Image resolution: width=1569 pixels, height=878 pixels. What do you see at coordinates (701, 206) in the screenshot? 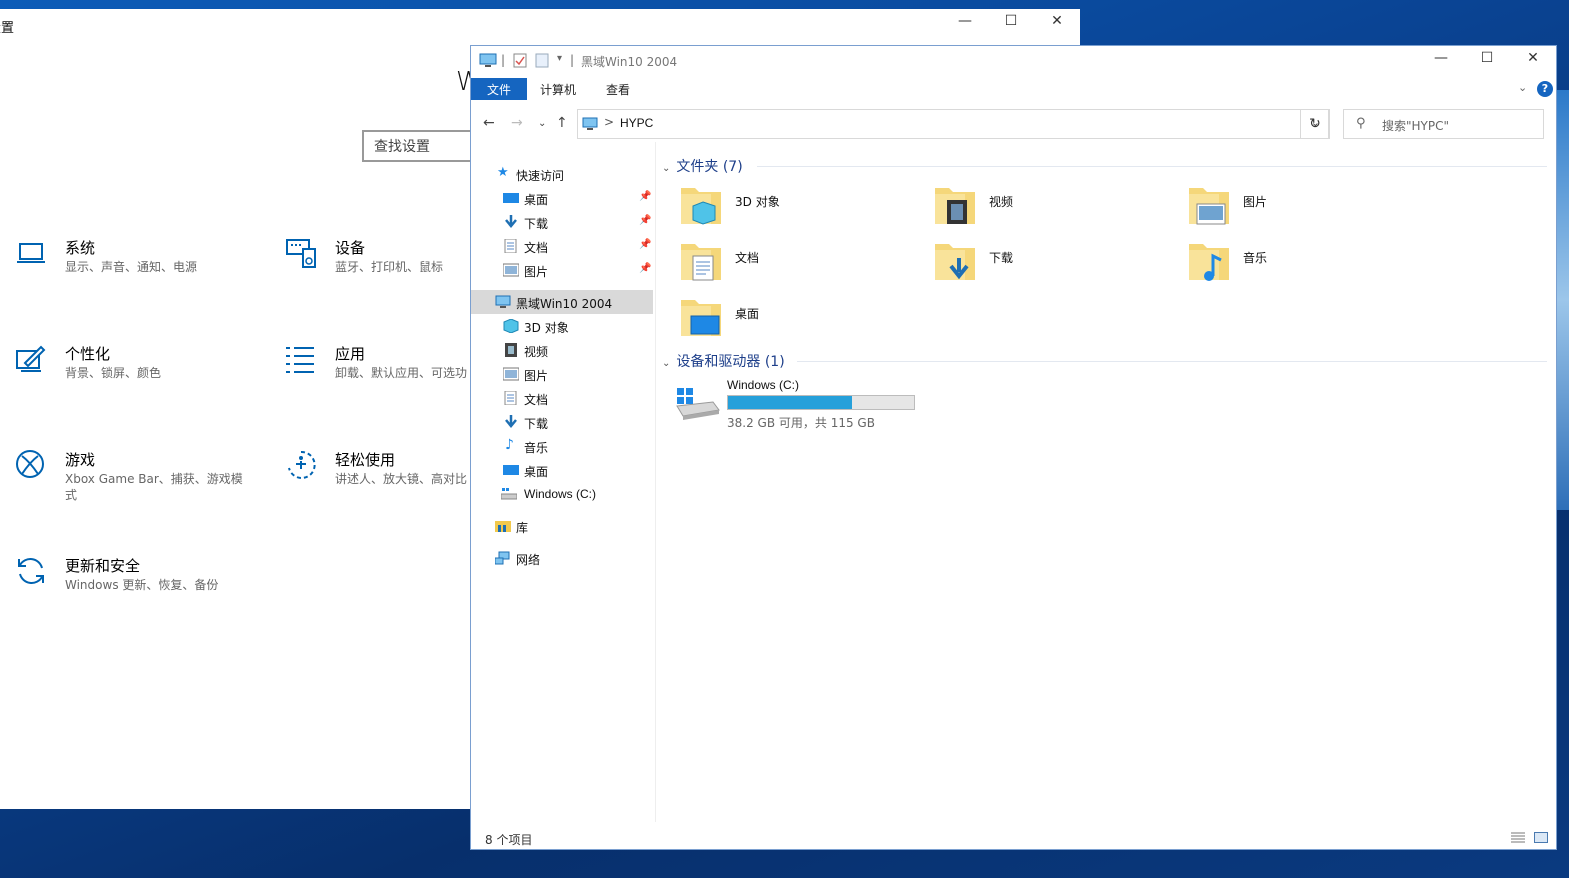
I see `3d-objects-folder-icon` at bounding box center [701, 206].